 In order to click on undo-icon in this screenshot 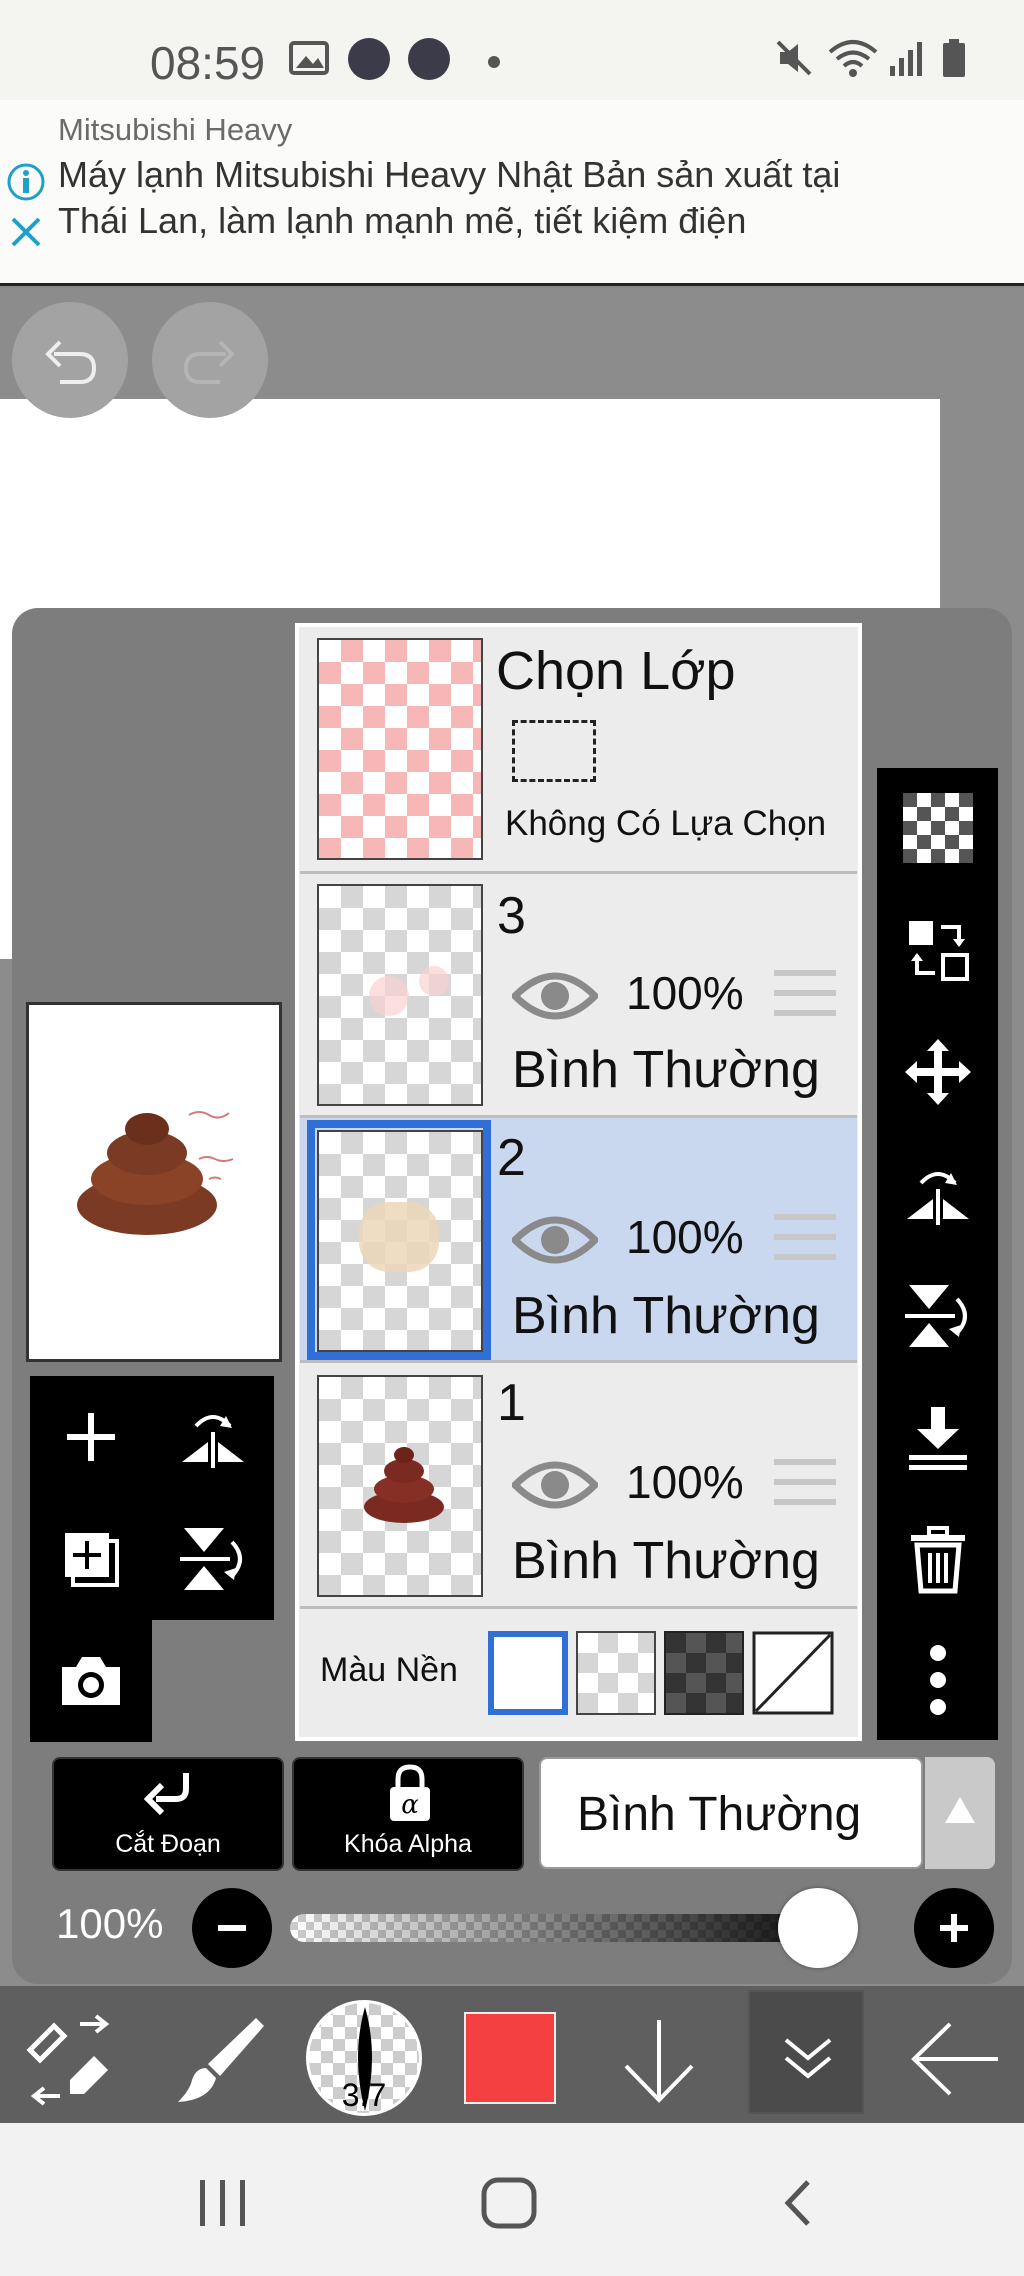, I will do `click(71, 362)`.